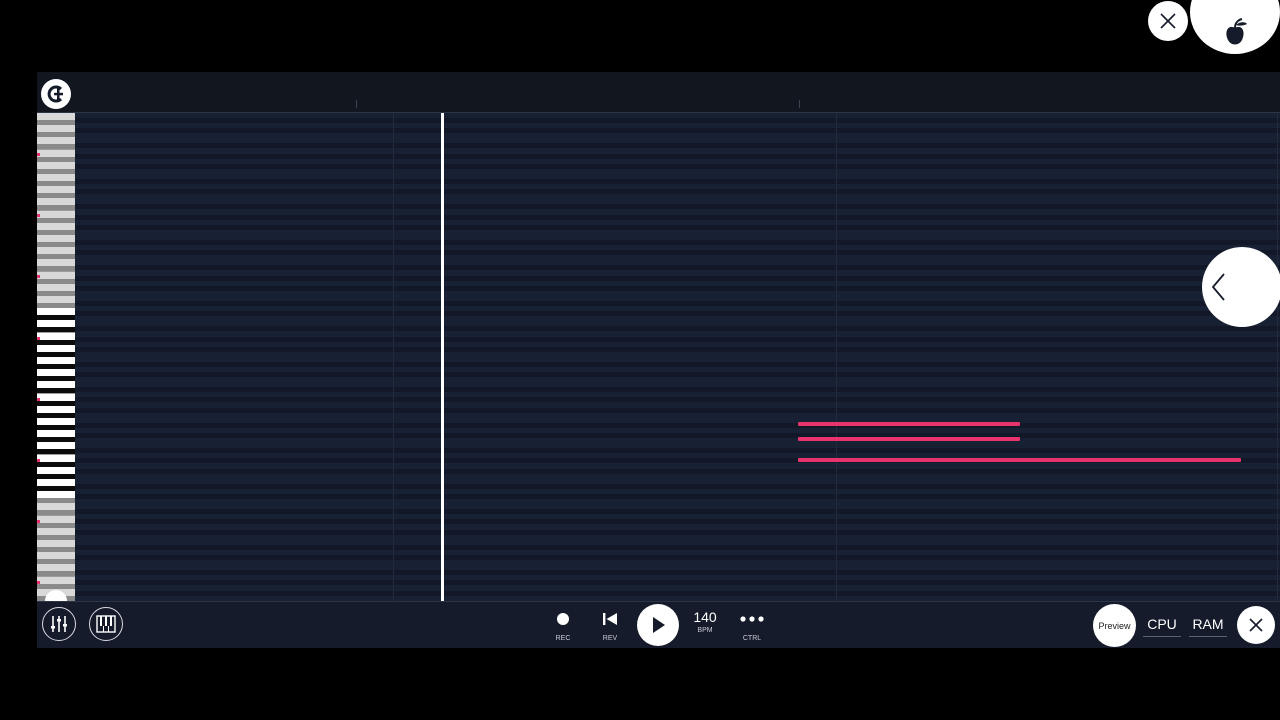 Image resolution: width=1280 pixels, height=720 pixels. I want to click on tempo-display: 140 BPM, so click(705, 621).